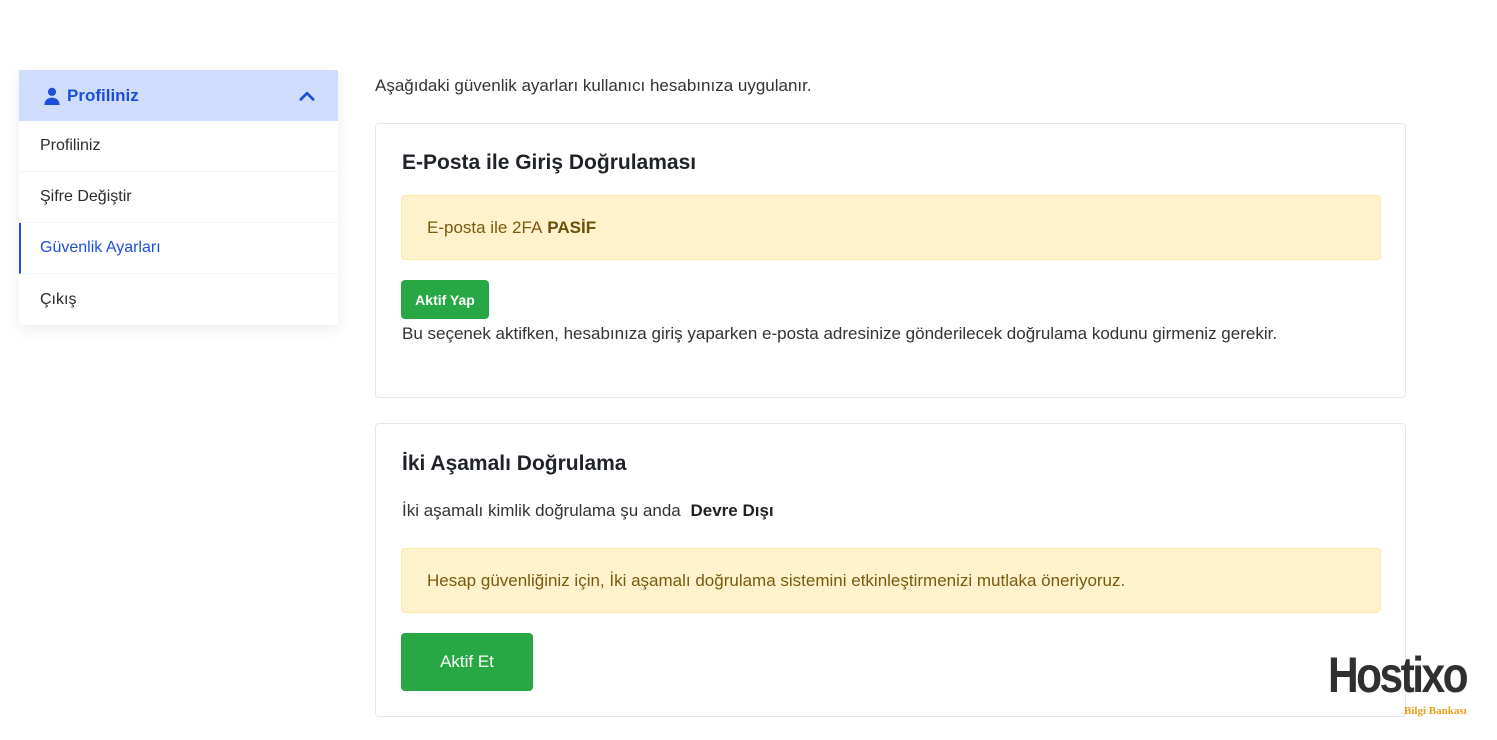 The width and height of the screenshot is (1497, 740). What do you see at coordinates (541, 510) in the screenshot?
I see `two-factor-status-text: İki aşamalı kimlik doğrulama şu anda` at bounding box center [541, 510].